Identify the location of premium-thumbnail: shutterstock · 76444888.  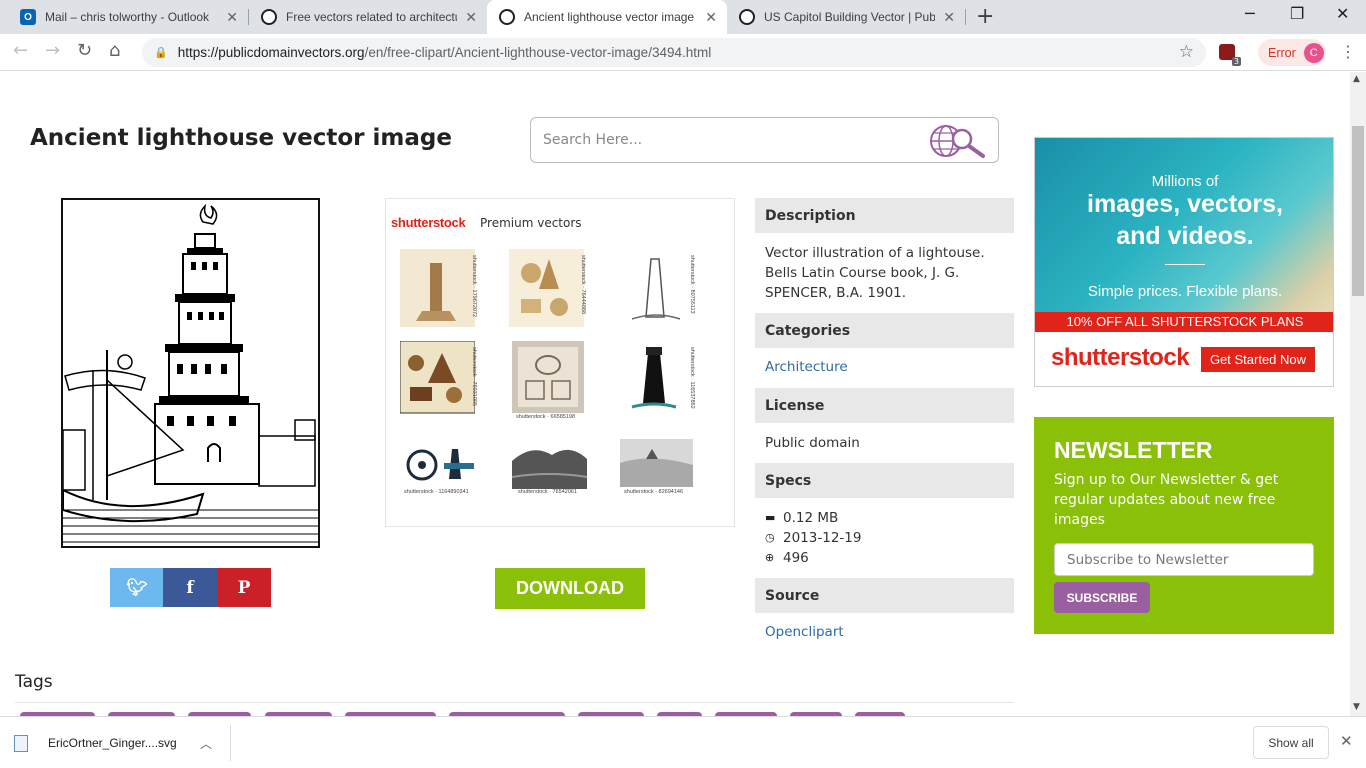
(547, 288).